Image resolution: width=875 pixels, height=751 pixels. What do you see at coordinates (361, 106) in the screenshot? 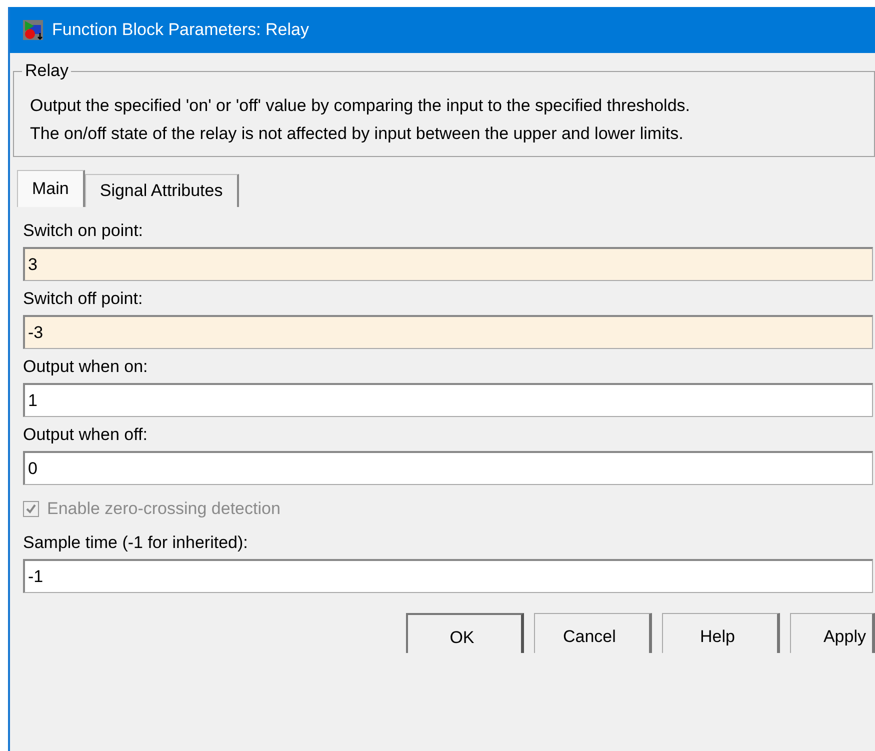
I see `description-text: Output the specified 'on' or 'off' value by comparing the input to the specified thresholds.` at bounding box center [361, 106].